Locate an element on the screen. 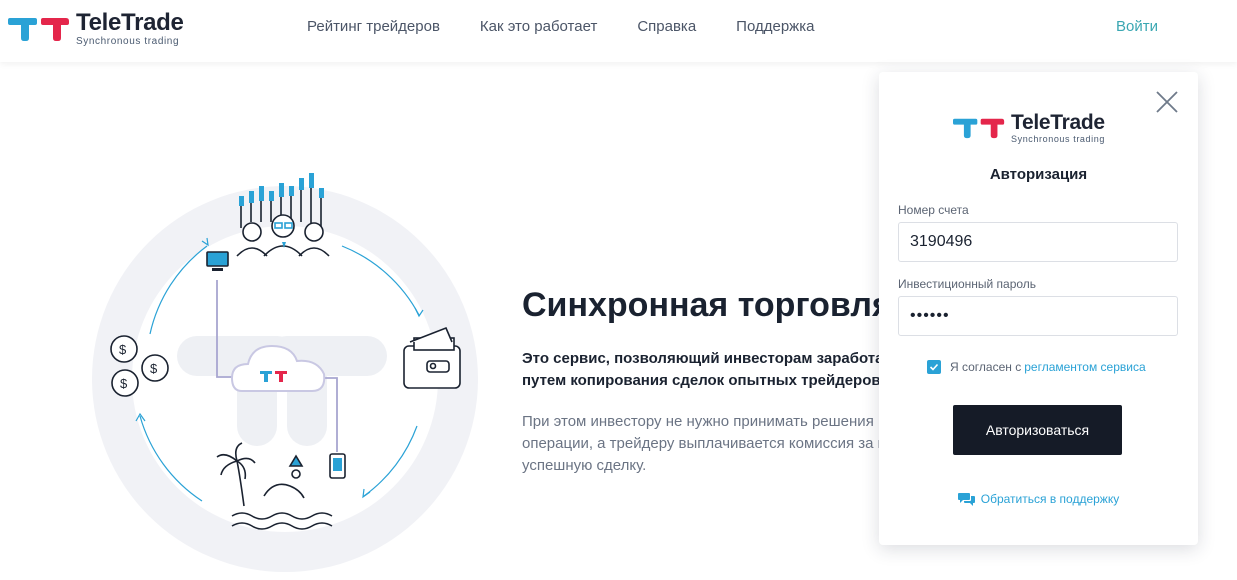  chat-icon is located at coordinates (966, 499).